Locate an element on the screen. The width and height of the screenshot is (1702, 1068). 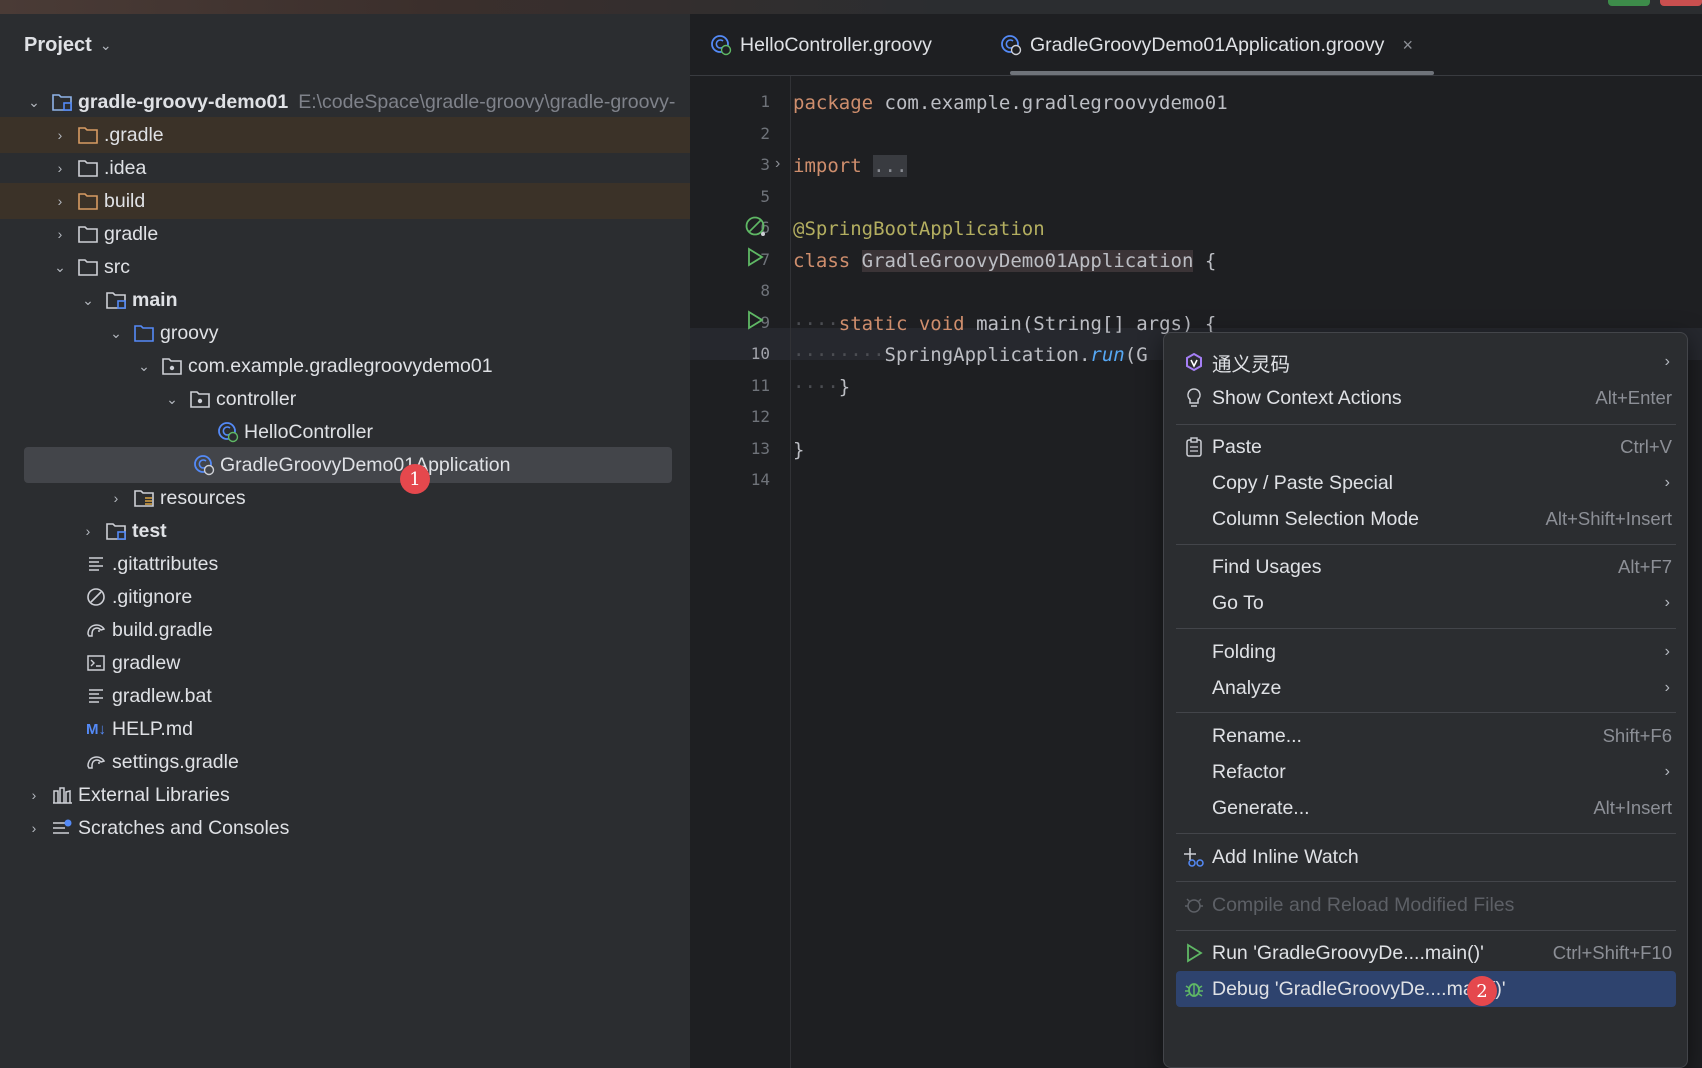
tree-item-gradle-dir: › .gradle is located at coordinates (345, 135).